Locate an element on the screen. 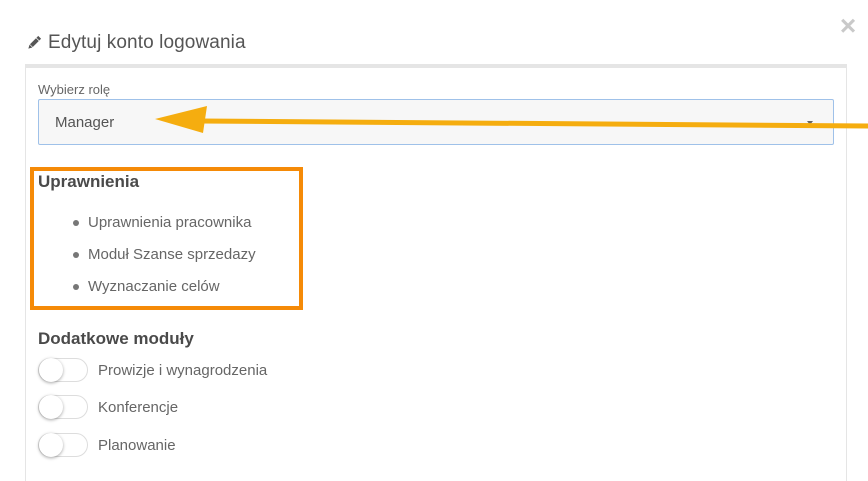 The width and height of the screenshot is (868, 481). additional-modules-heading: Dodatkowe moduły is located at coordinates (116, 338).